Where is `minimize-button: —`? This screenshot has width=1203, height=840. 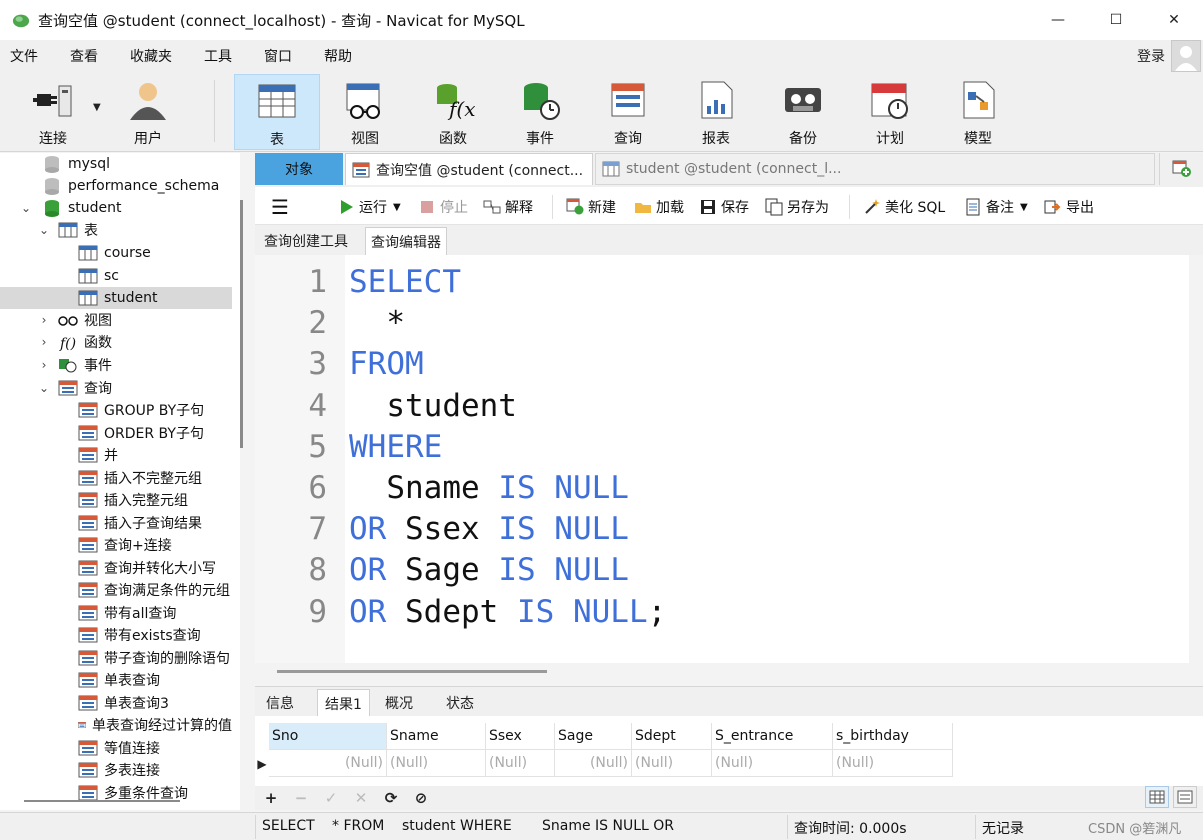
minimize-button: — is located at coordinates (1058, 20).